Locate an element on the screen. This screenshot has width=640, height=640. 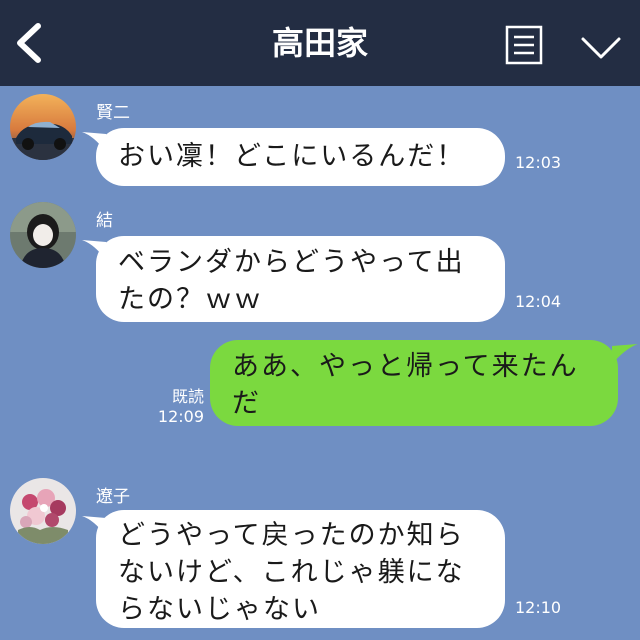
avatar-yui is located at coordinates (43, 235).